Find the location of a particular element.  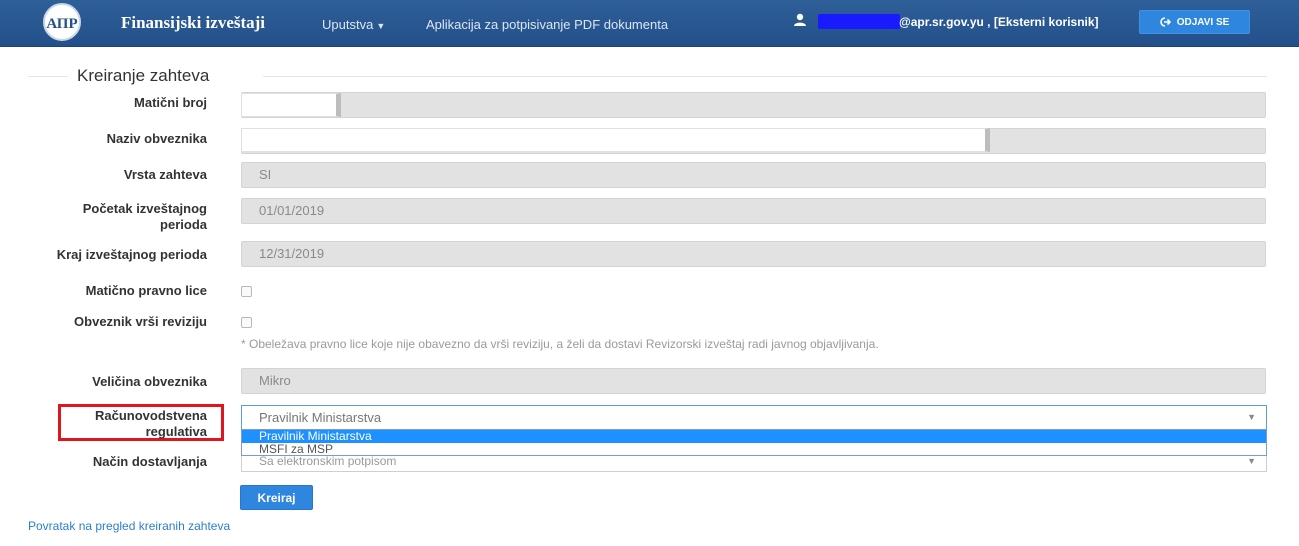

label-maticno-pravno-lice: Matično pravno lice is located at coordinates (146, 290).